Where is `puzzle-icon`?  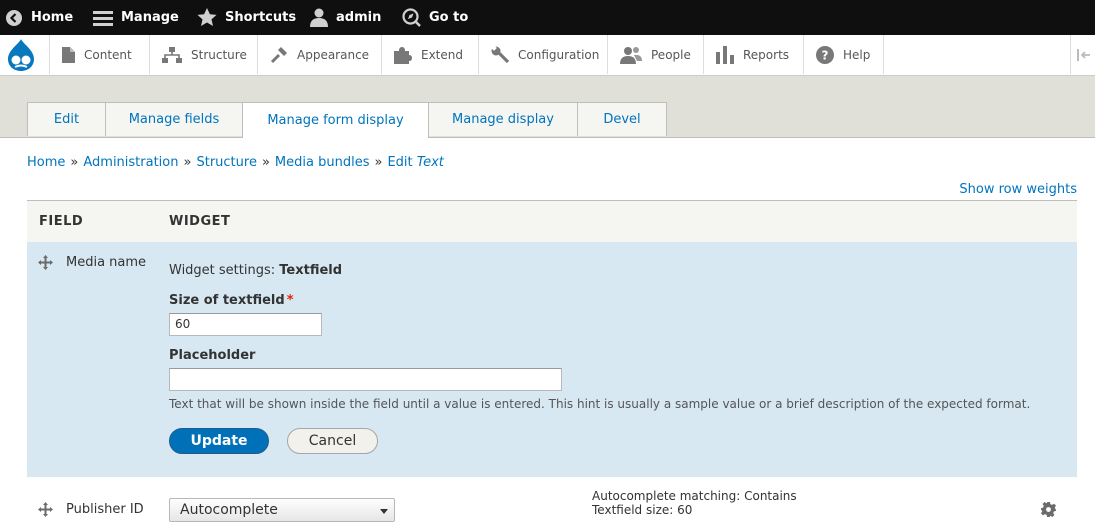 puzzle-icon is located at coordinates (403, 55).